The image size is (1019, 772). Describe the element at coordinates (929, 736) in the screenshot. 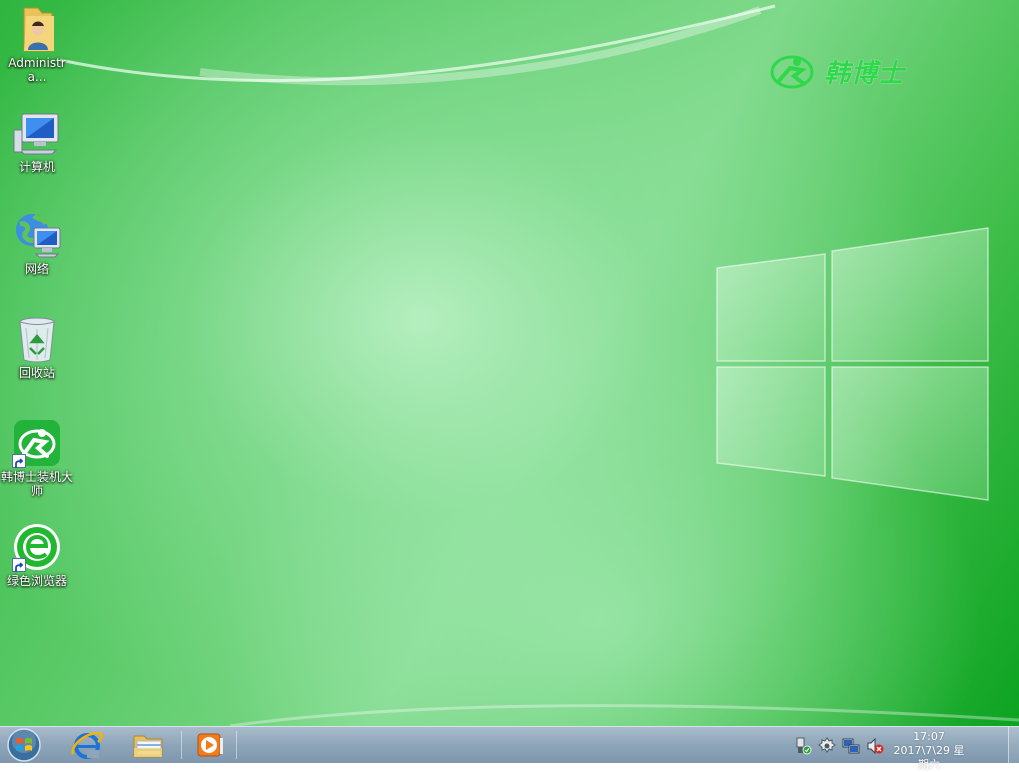

I see `clock-time: 17:07` at that location.